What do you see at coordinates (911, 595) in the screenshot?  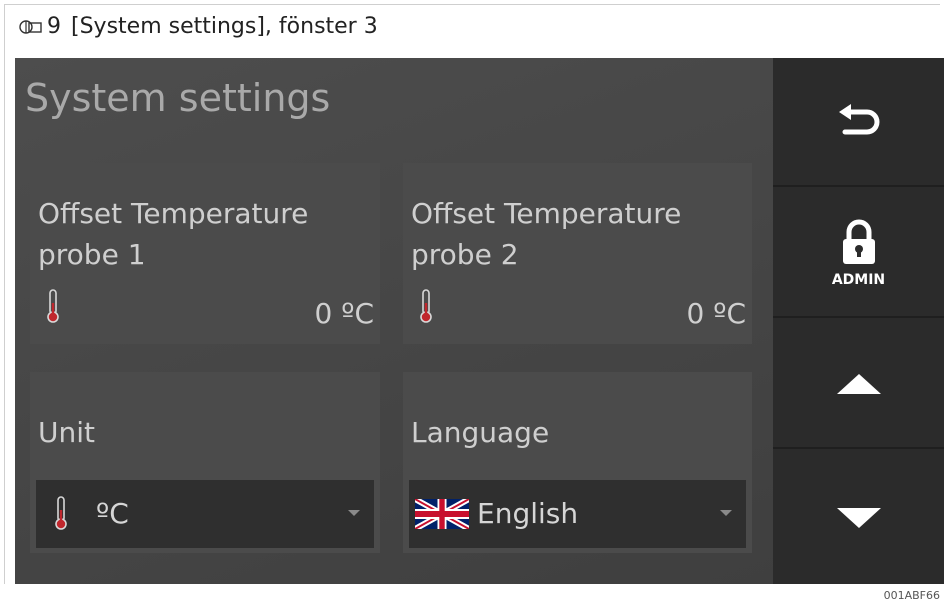 I see `figure-code: 001ABF66` at bounding box center [911, 595].